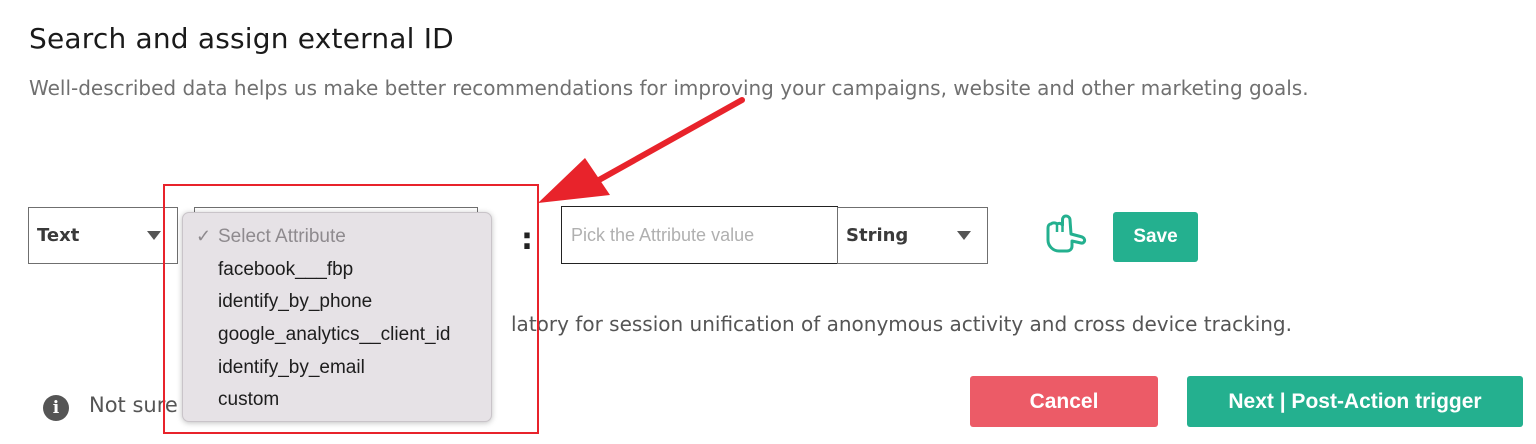  Describe the element at coordinates (248, 400) in the screenshot. I see `dropdown-item-custom: custom` at that location.